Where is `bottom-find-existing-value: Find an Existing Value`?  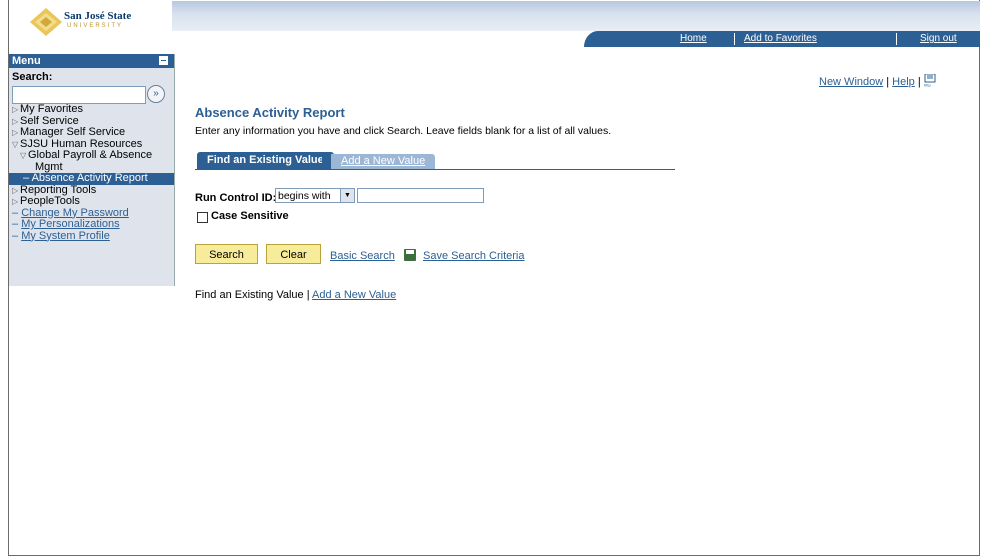 bottom-find-existing-value: Find an Existing Value is located at coordinates (249, 295).